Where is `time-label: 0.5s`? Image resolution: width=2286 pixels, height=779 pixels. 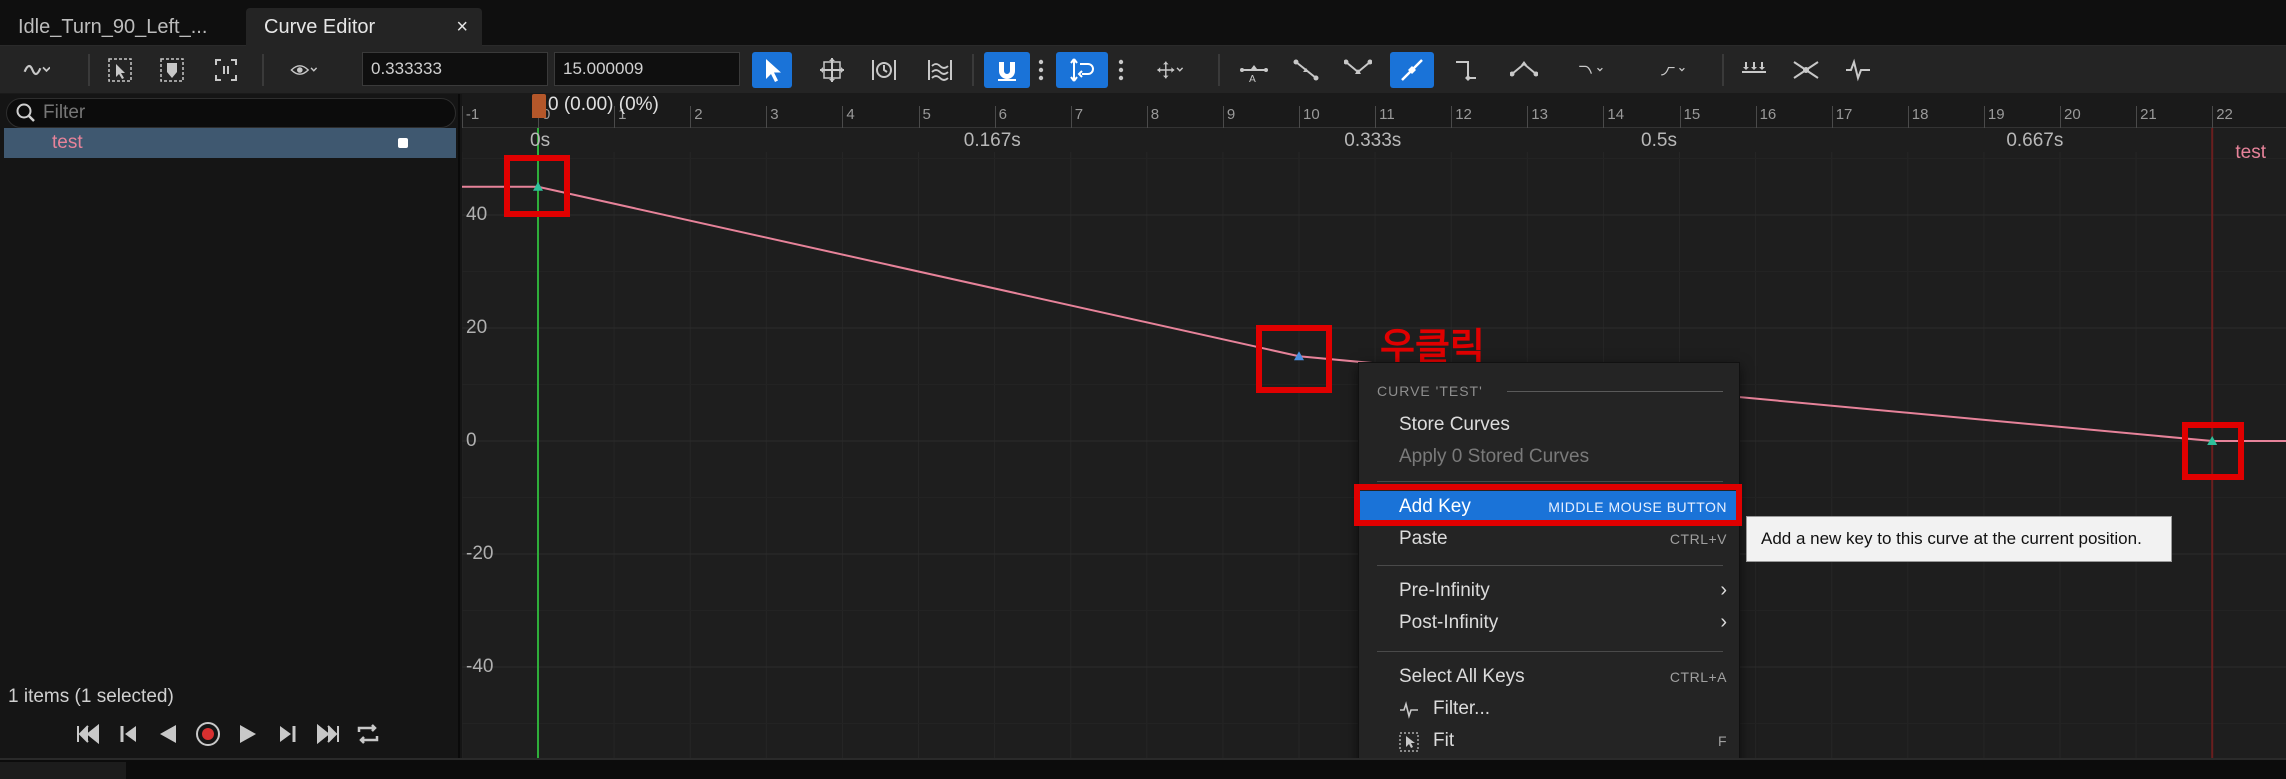 time-label: 0.5s is located at coordinates (1659, 140).